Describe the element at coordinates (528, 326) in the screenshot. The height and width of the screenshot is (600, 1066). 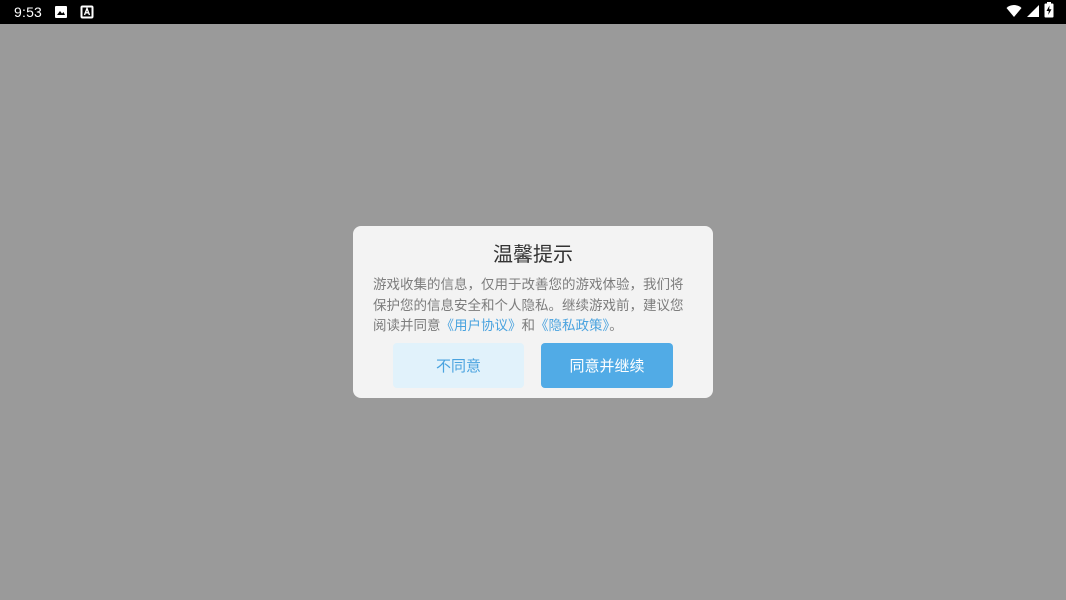
I see `conjunction-text: 和` at that location.